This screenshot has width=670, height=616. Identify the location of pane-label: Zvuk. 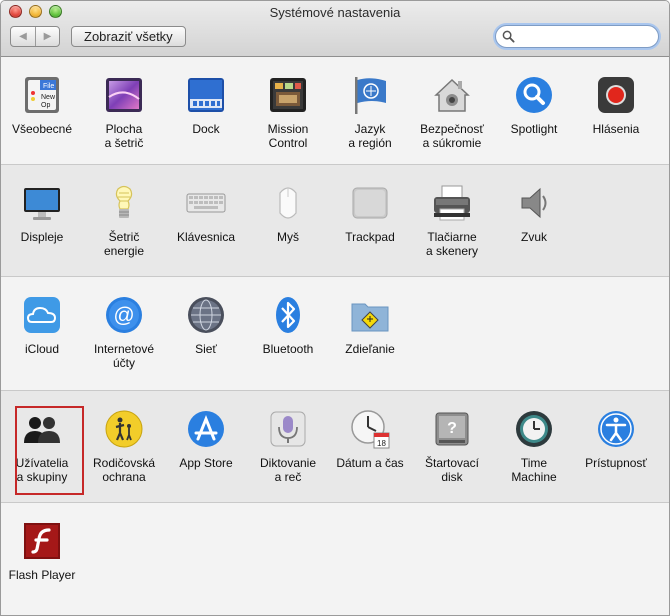
(533, 237).